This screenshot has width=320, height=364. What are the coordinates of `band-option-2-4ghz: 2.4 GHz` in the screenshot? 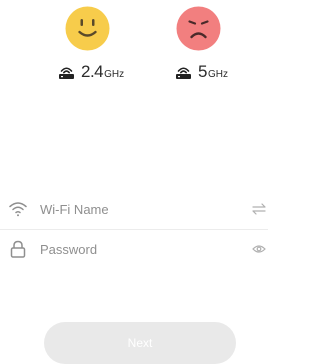 It's located at (88, 45).